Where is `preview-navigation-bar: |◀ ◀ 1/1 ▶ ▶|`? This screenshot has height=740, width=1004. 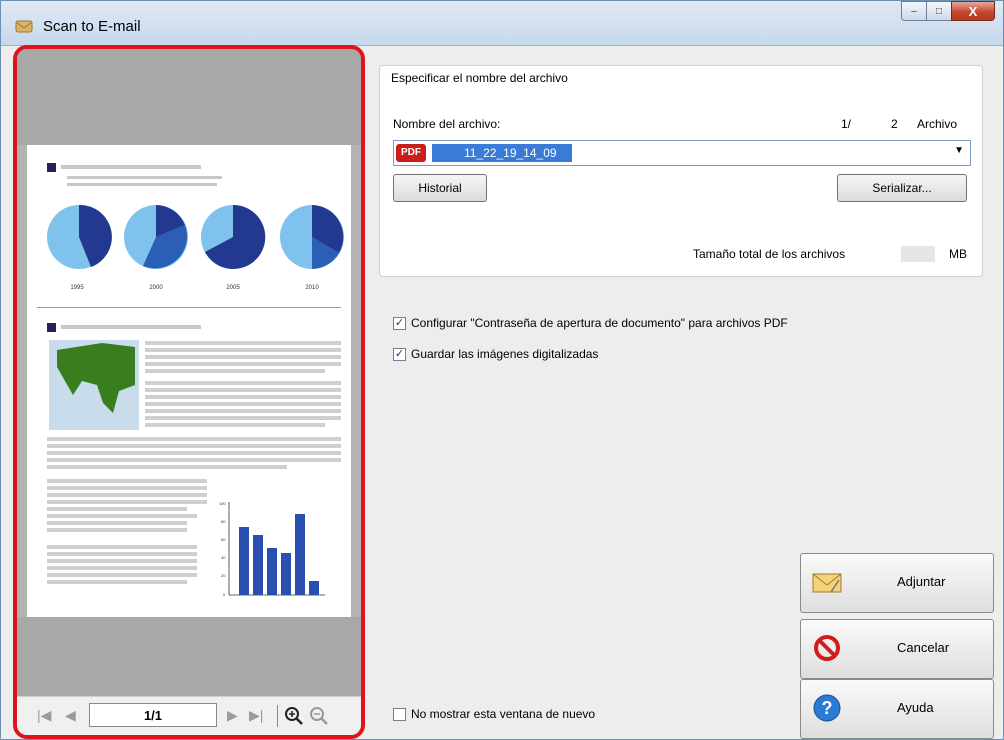
preview-navigation-bar: |◀ ◀ 1/1 ▶ ▶| is located at coordinates (189, 715).